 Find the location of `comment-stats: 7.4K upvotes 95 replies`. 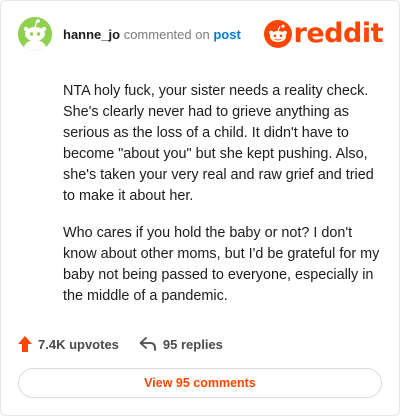

comment-stats: 7.4K upvotes 95 replies is located at coordinates (130, 344).